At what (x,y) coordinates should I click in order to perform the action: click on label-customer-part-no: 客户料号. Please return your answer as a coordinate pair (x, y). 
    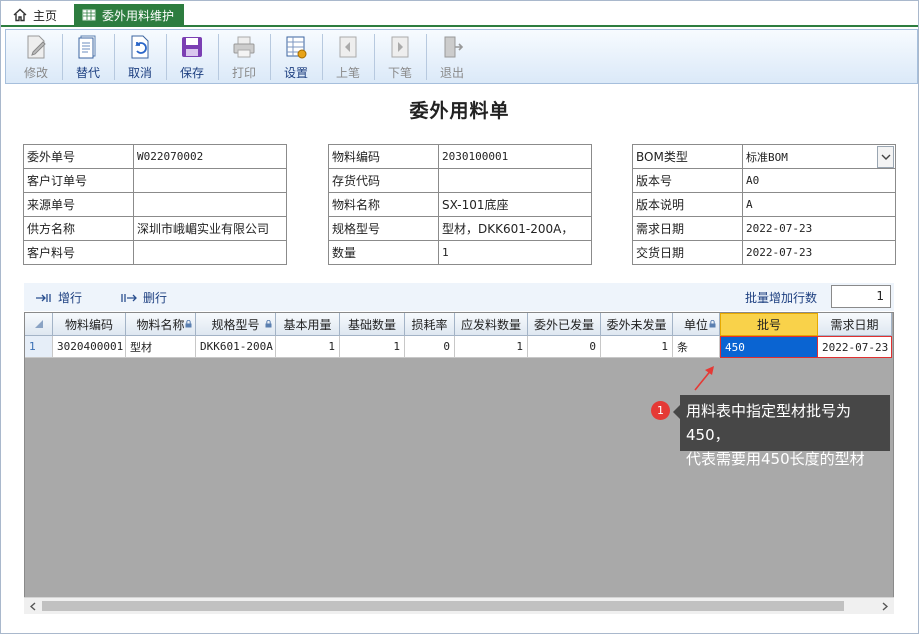
    Looking at the image, I should click on (78, 252).